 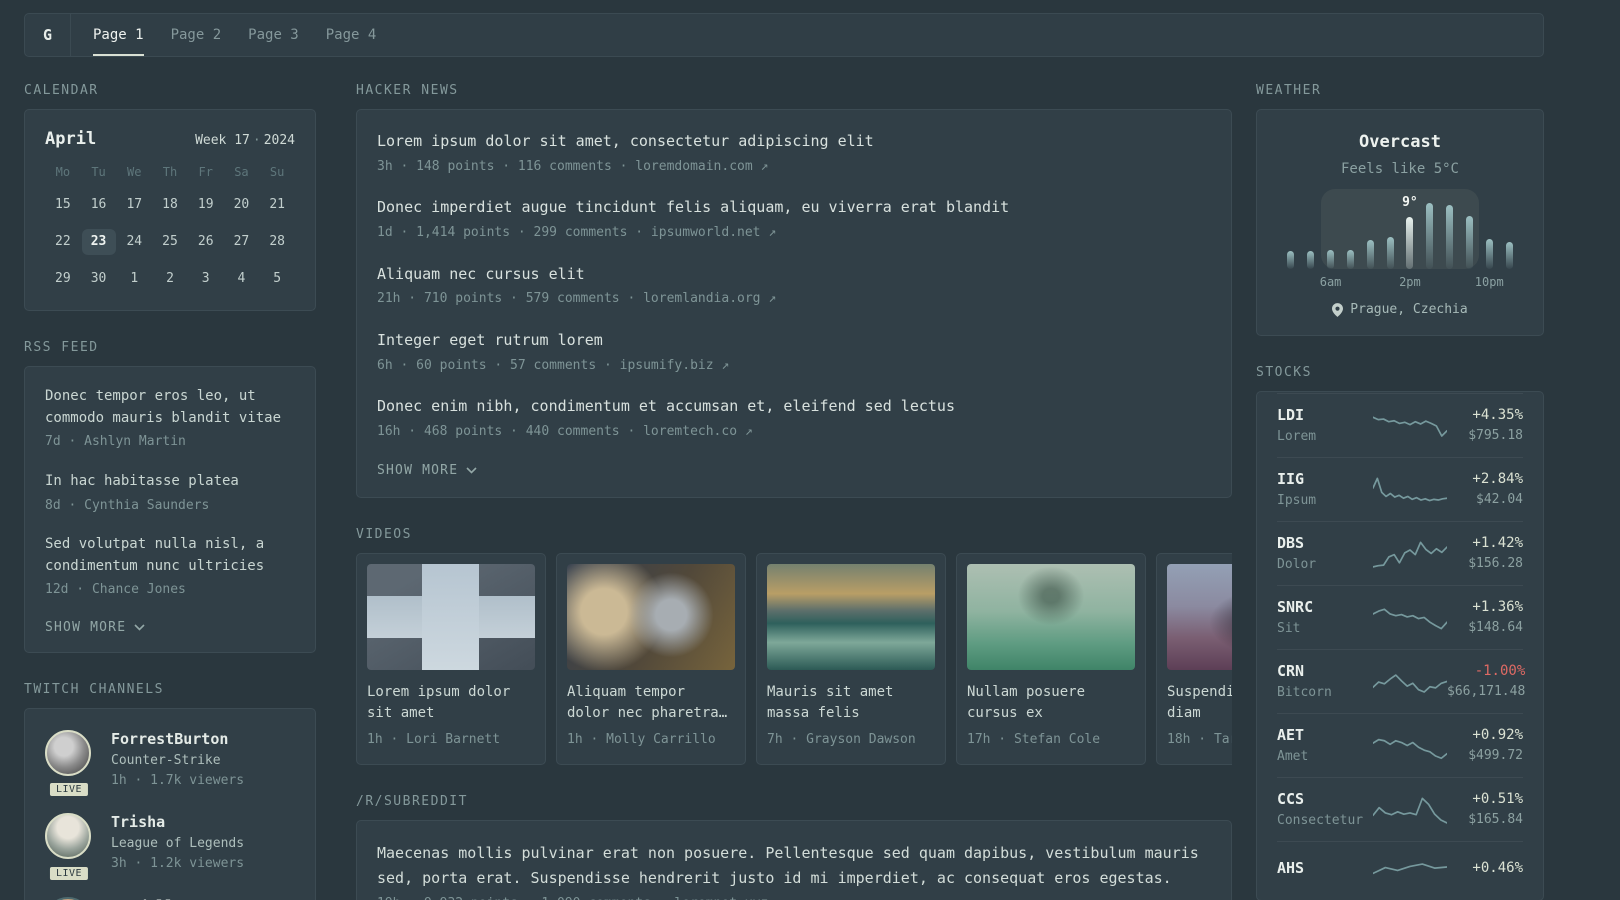 I want to click on page-tabs: Page 1 Page 2 Page 3 Page 4, so click(x=223, y=35).